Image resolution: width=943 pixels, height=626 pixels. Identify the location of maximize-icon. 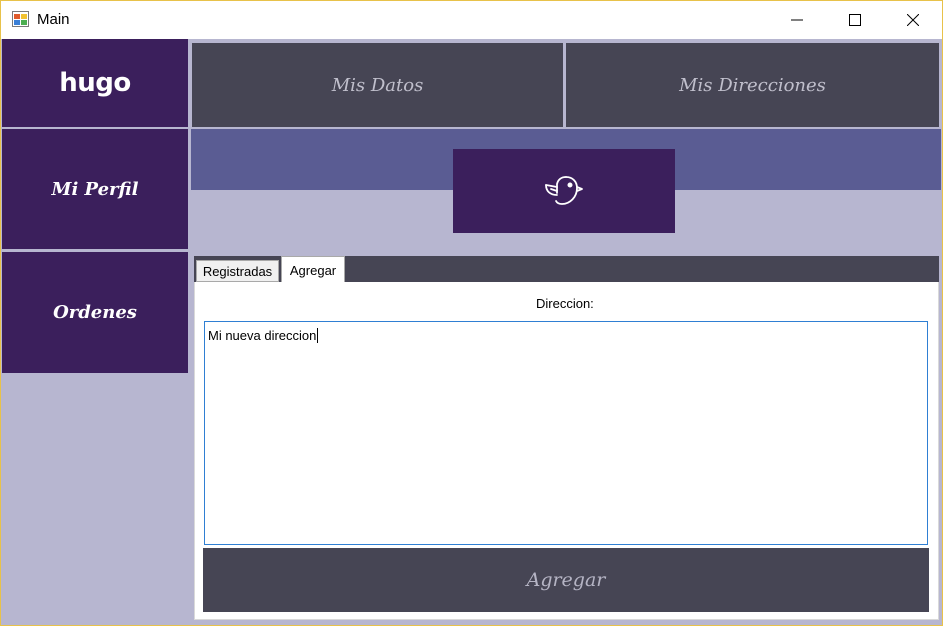
(855, 20).